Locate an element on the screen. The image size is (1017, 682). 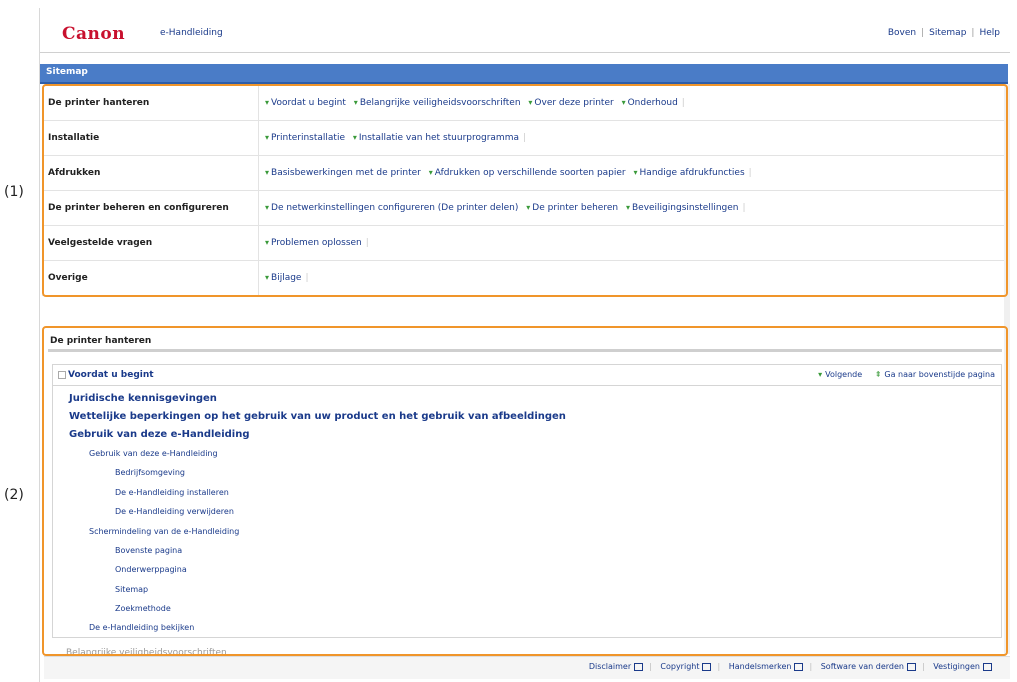
footer-link-trademarks: Handelsmerken is located at coordinates (766, 666).